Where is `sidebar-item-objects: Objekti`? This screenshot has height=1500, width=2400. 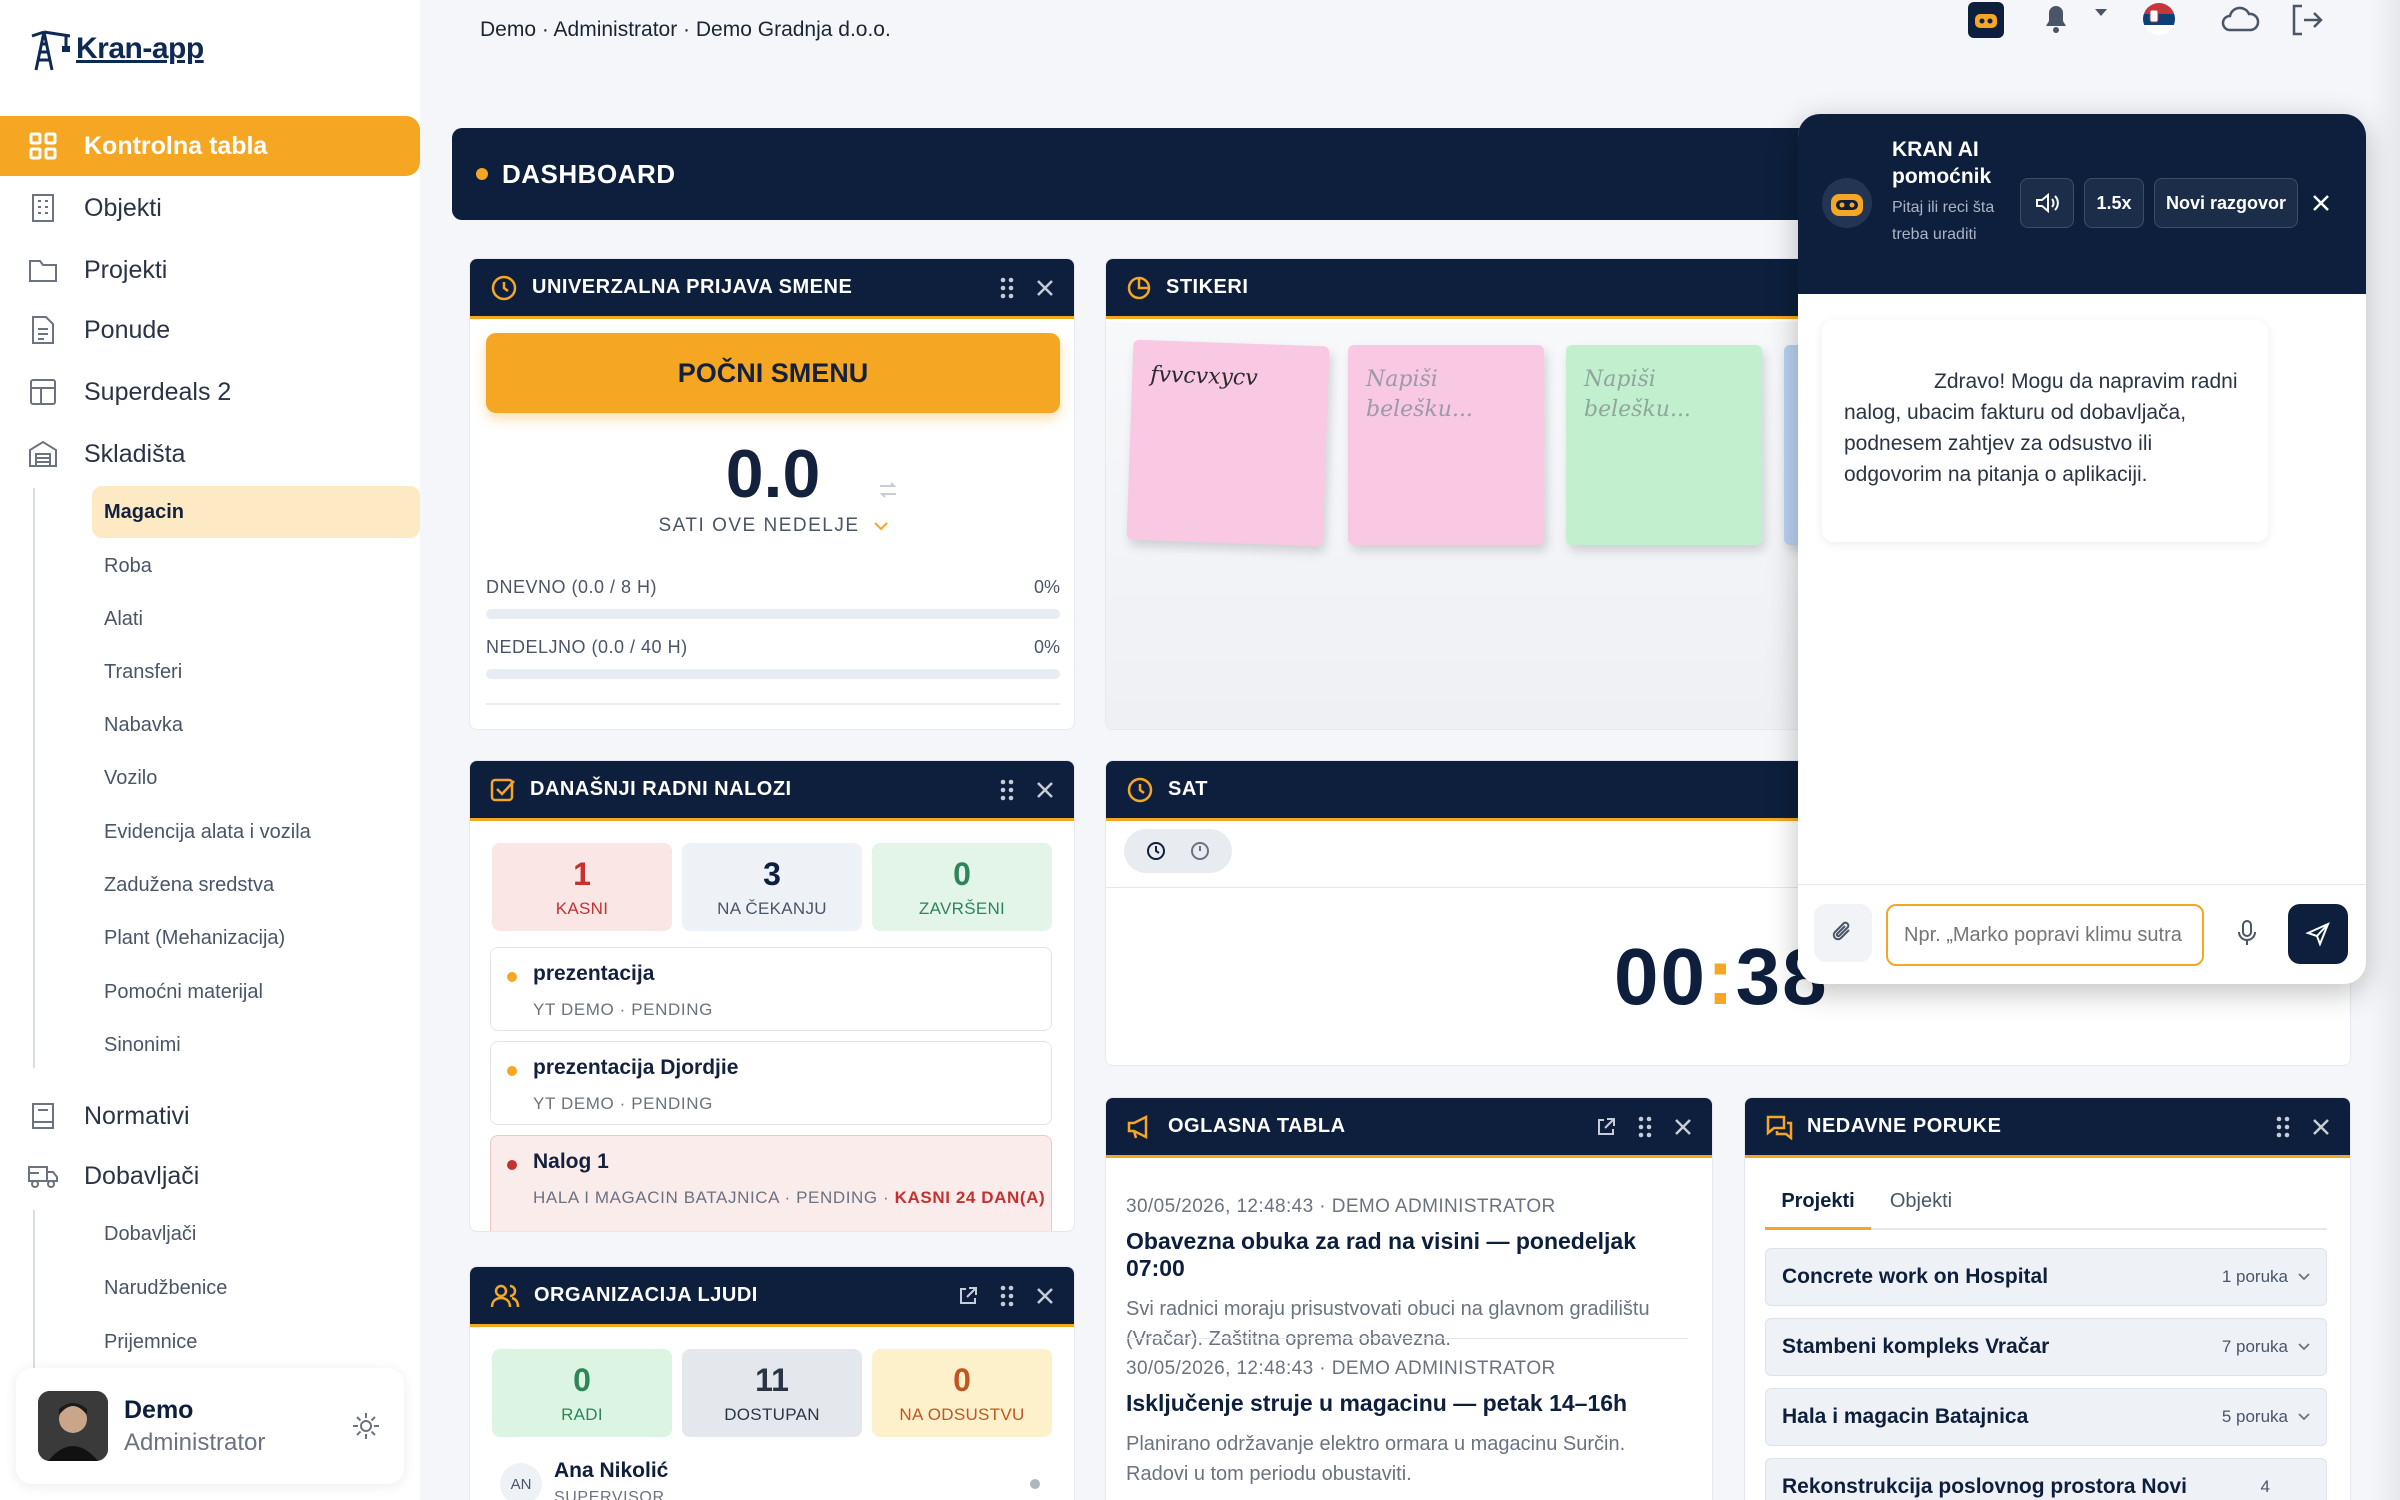 sidebar-item-objects: Objekti is located at coordinates (210, 208).